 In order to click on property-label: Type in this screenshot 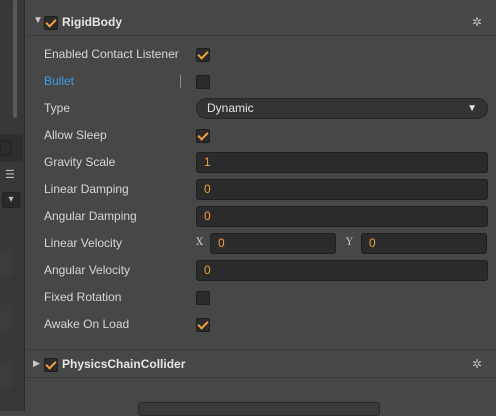, I will do `click(57, 108)`.